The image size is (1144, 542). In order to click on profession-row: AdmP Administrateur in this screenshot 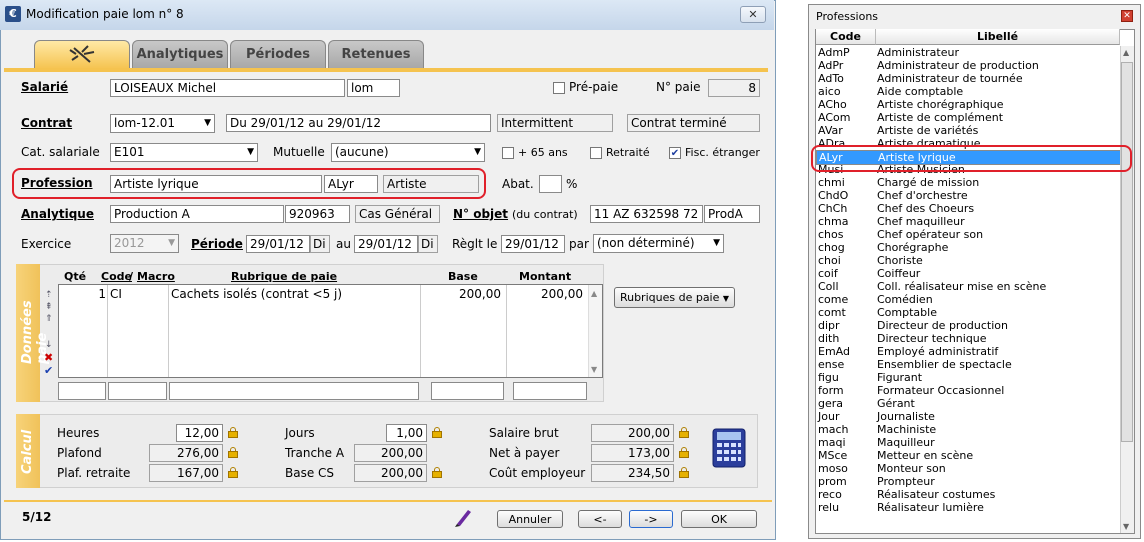, I will do `click(968, 52)`.